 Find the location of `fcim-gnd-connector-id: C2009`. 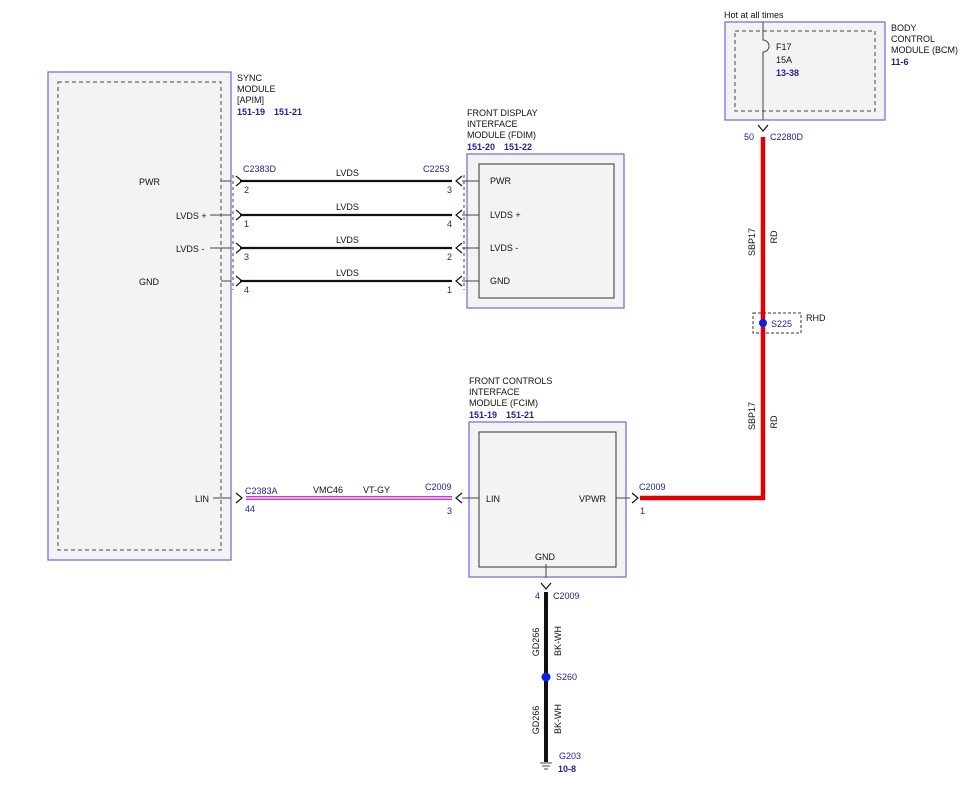

fcim-gnd-connector-id: C2009 is located at coordinates (566, 596).